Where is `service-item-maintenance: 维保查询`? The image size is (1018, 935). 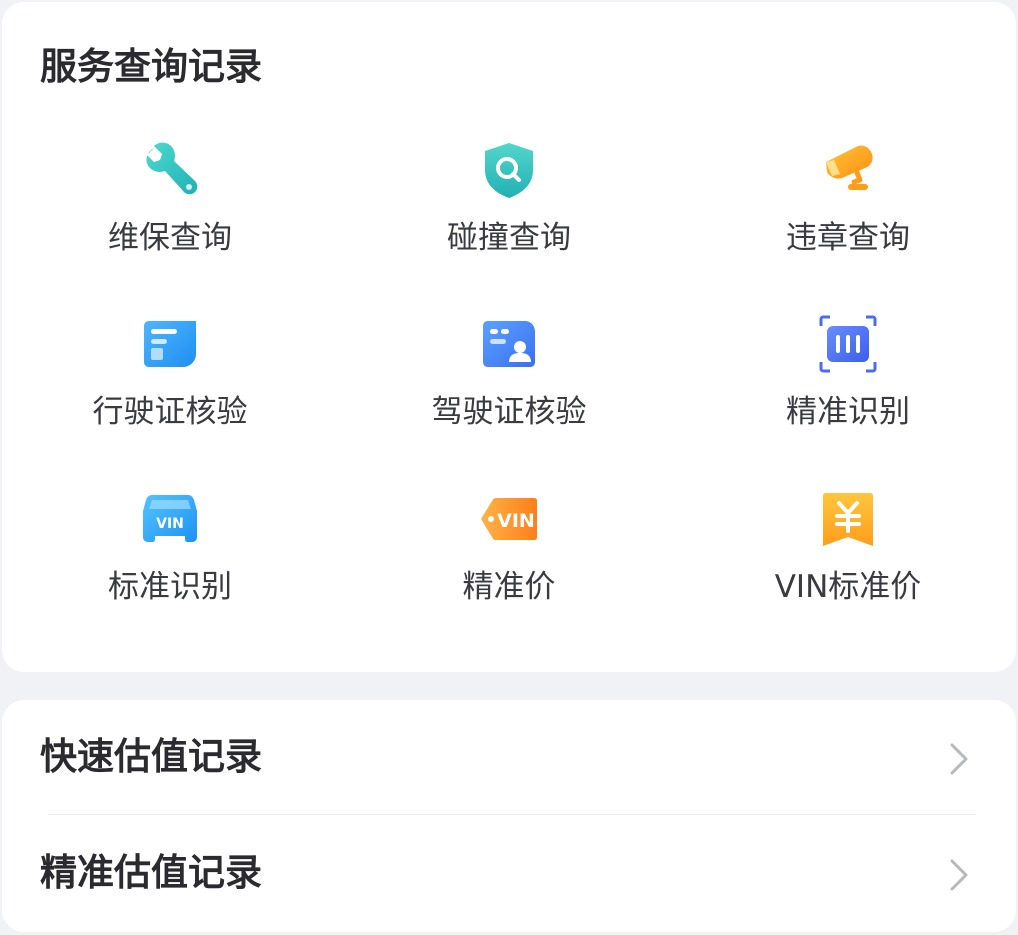
service-item-maintenance: 维保查询 is located at coordinates (170, 215).